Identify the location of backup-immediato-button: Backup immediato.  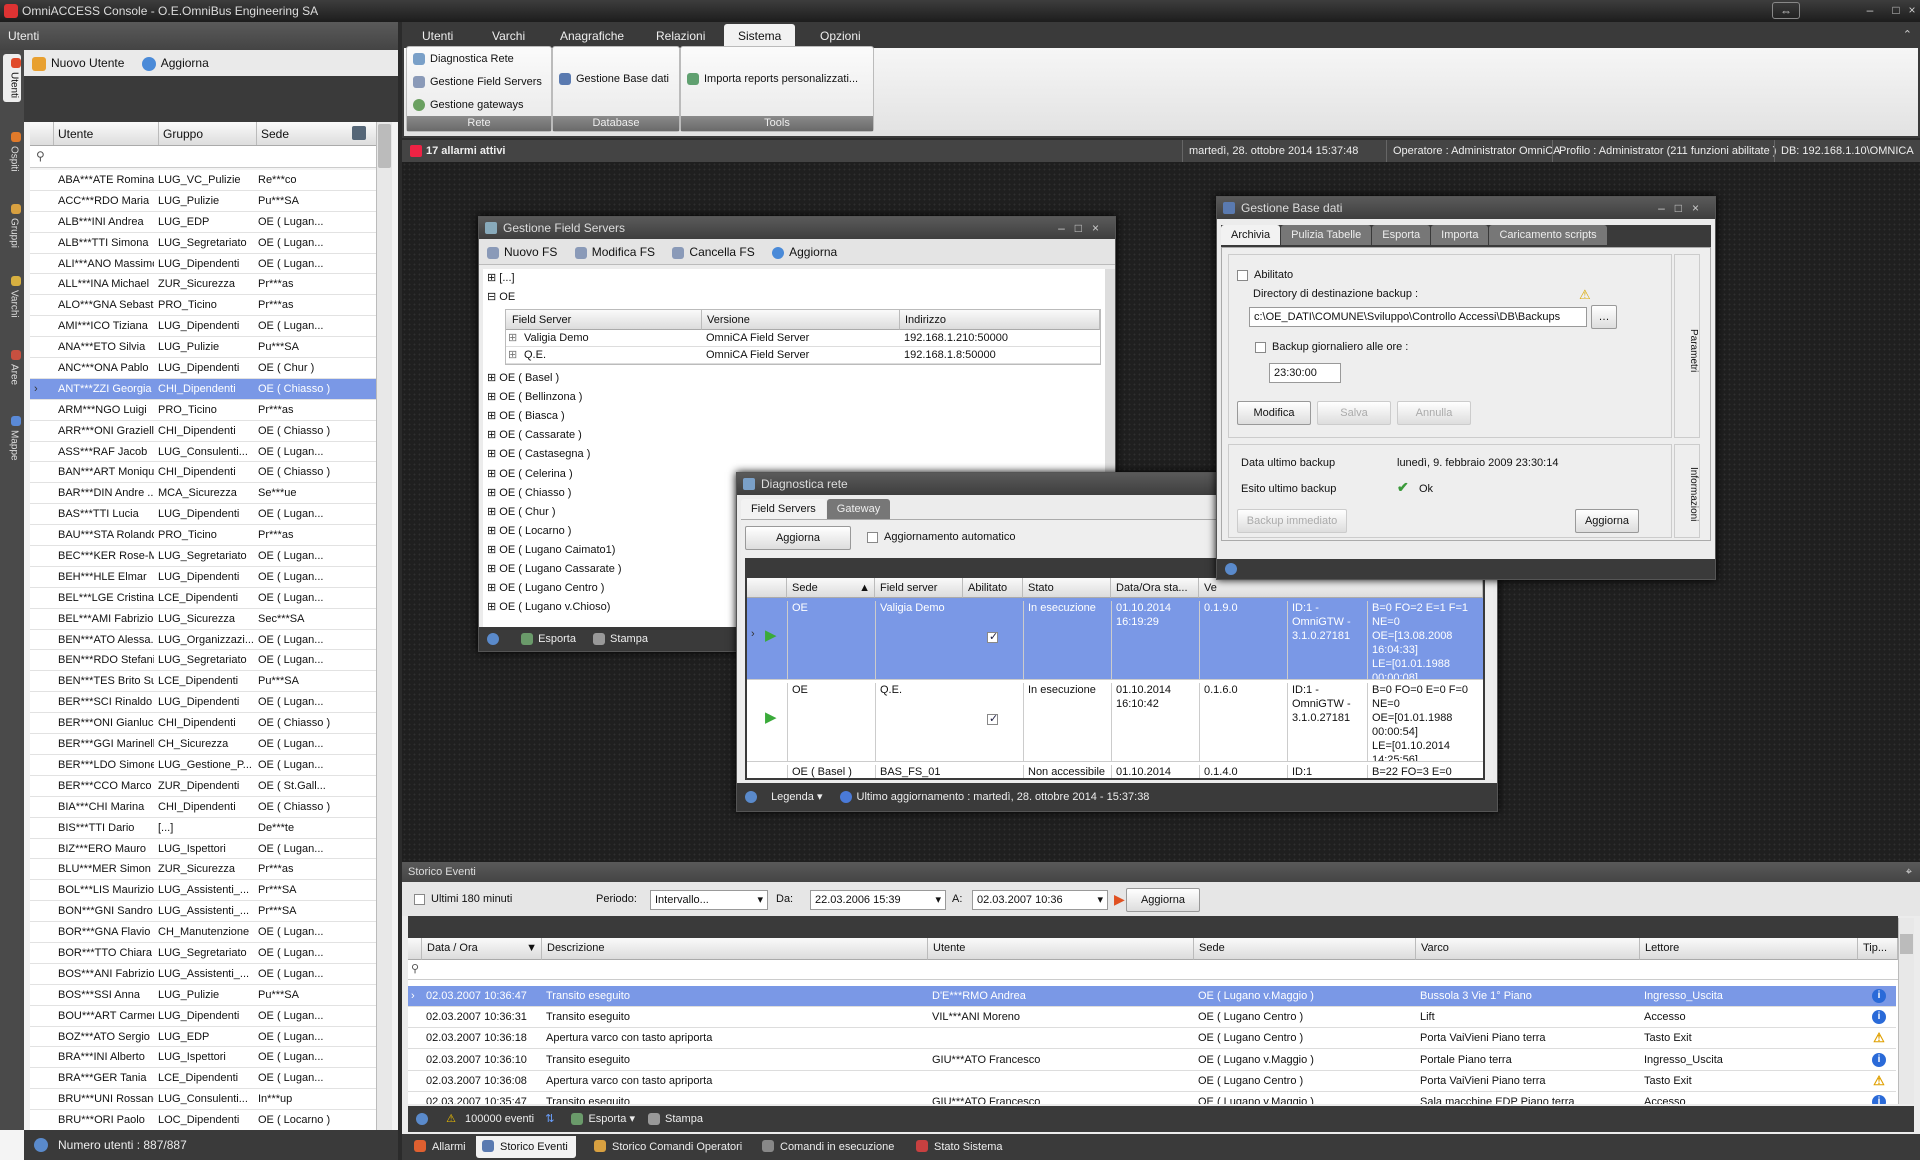
(1292, 521).